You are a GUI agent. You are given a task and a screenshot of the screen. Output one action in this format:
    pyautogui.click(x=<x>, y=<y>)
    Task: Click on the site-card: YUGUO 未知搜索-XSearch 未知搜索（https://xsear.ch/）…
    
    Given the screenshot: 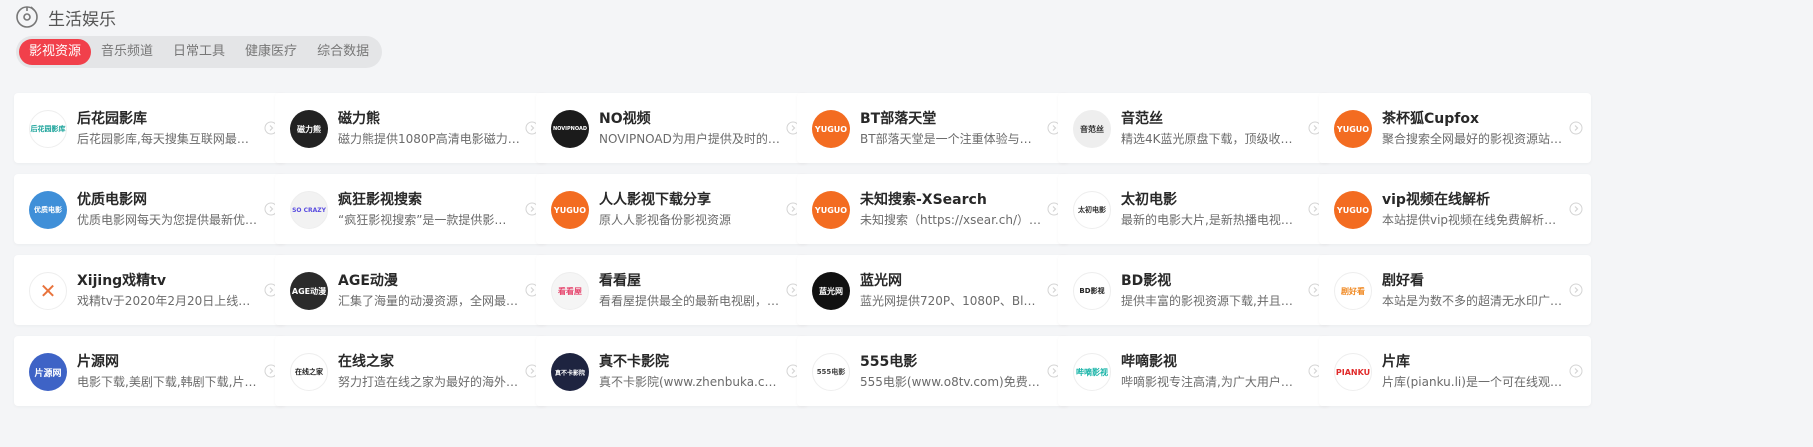 What is the action you would take?
    pyautogui.click(x=933, y=209)
    